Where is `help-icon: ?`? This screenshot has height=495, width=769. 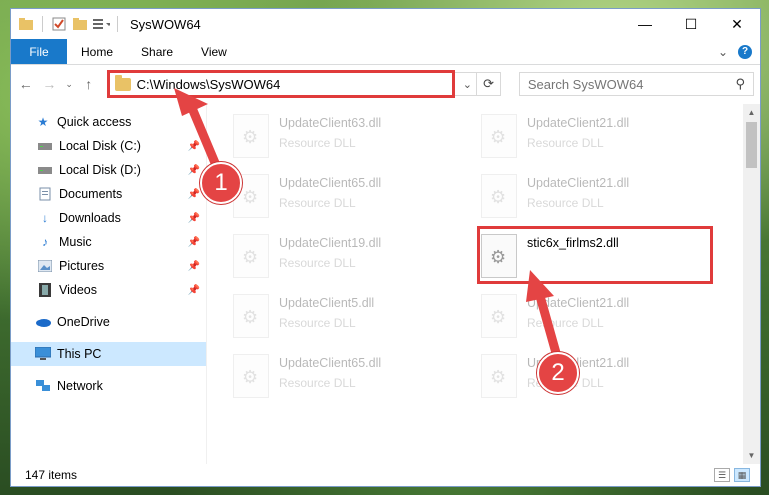
help-icon: ? is located at coordinates (745, 51).